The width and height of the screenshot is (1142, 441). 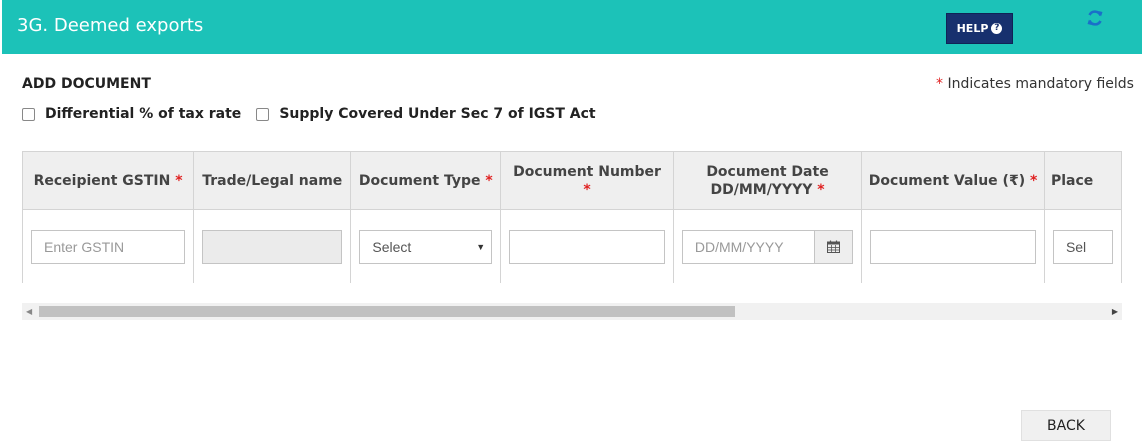 I want to click on document-value-input, so click(x=953, y=246).